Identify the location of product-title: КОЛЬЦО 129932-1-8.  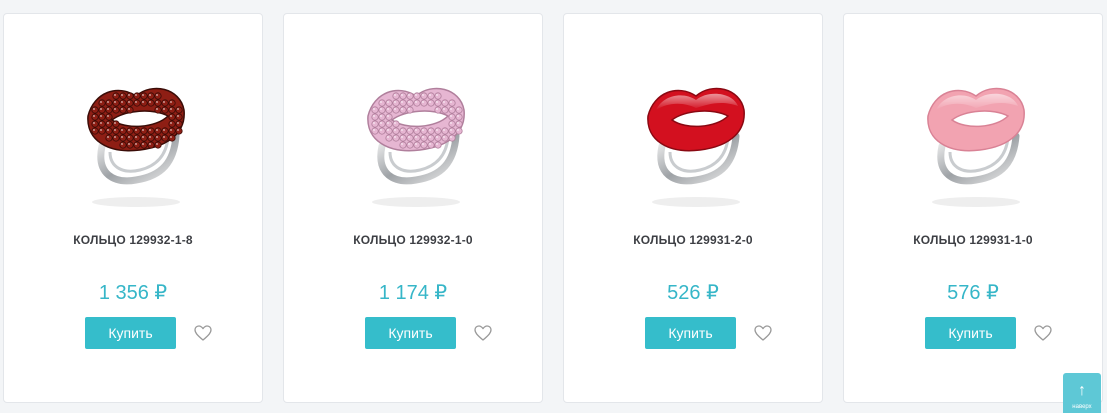
(133, 240).